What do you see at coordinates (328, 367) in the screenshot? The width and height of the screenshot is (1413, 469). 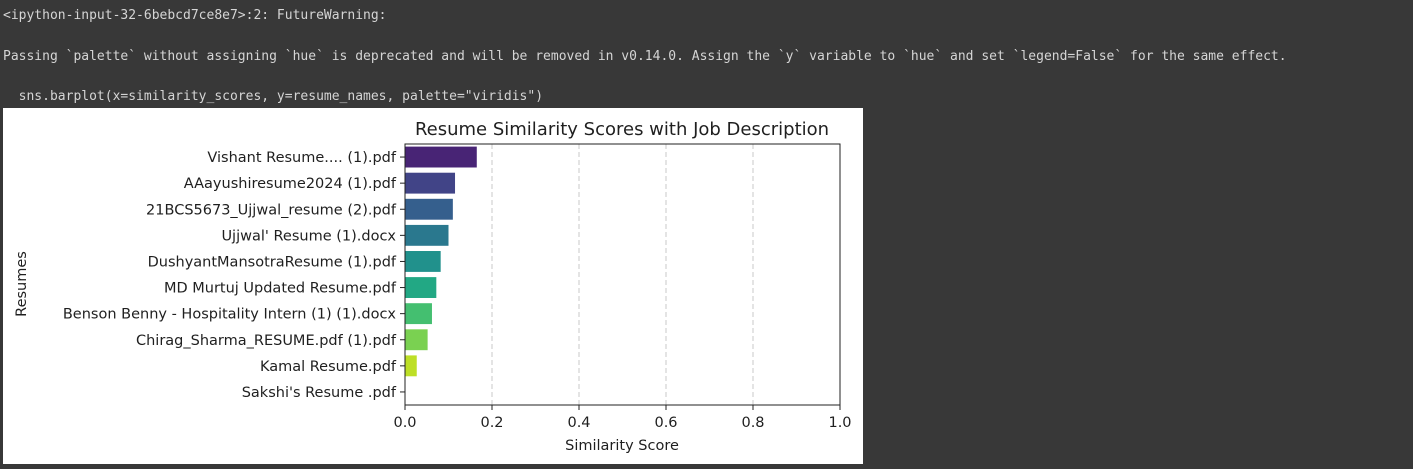 I see `y-tick-label: Kamal Resume.pdf` at bounding box center [328, 367].